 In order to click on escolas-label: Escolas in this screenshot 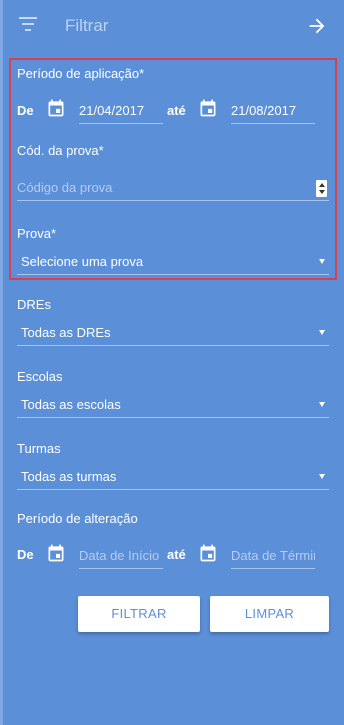, I will do `click(40, 376)`.